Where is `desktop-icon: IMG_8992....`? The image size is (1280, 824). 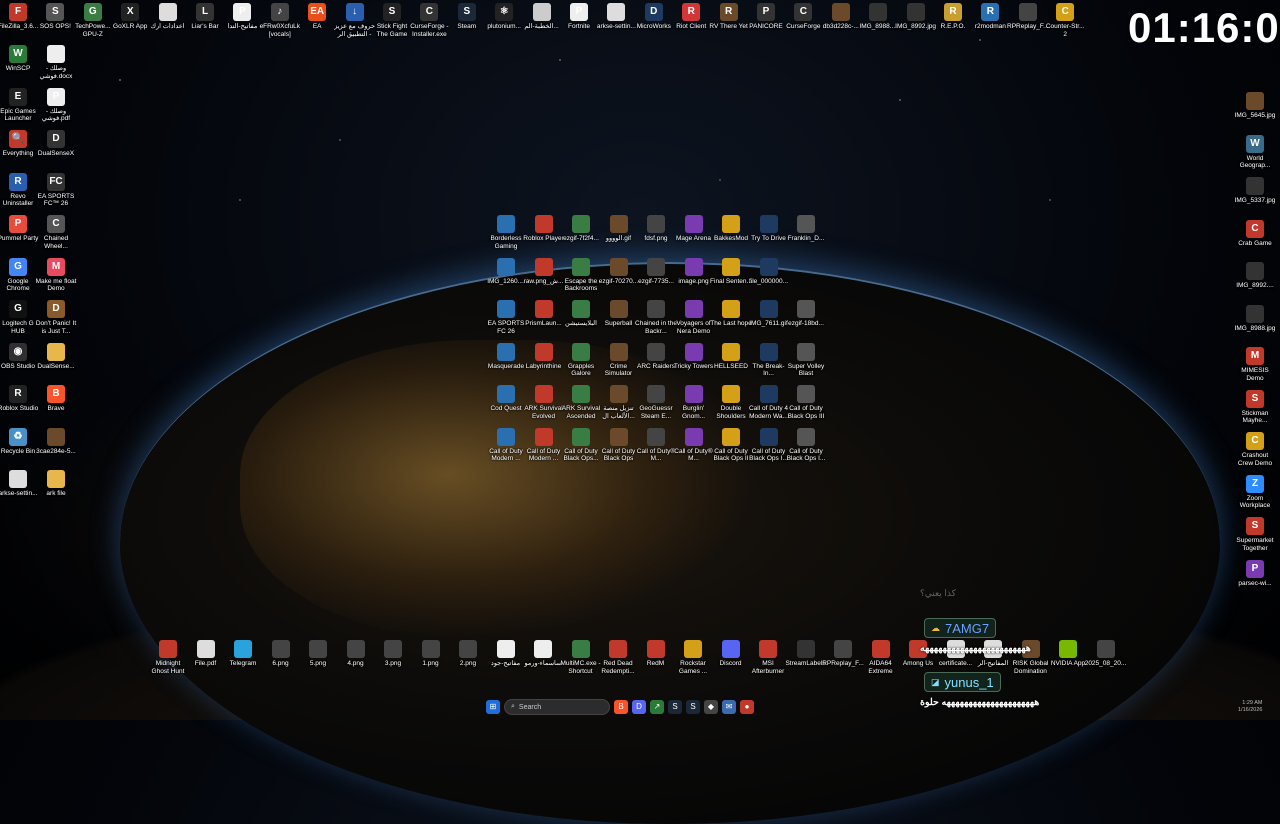
desktop-icon: IMG_8992.... is located at coordinates (1255, 276).